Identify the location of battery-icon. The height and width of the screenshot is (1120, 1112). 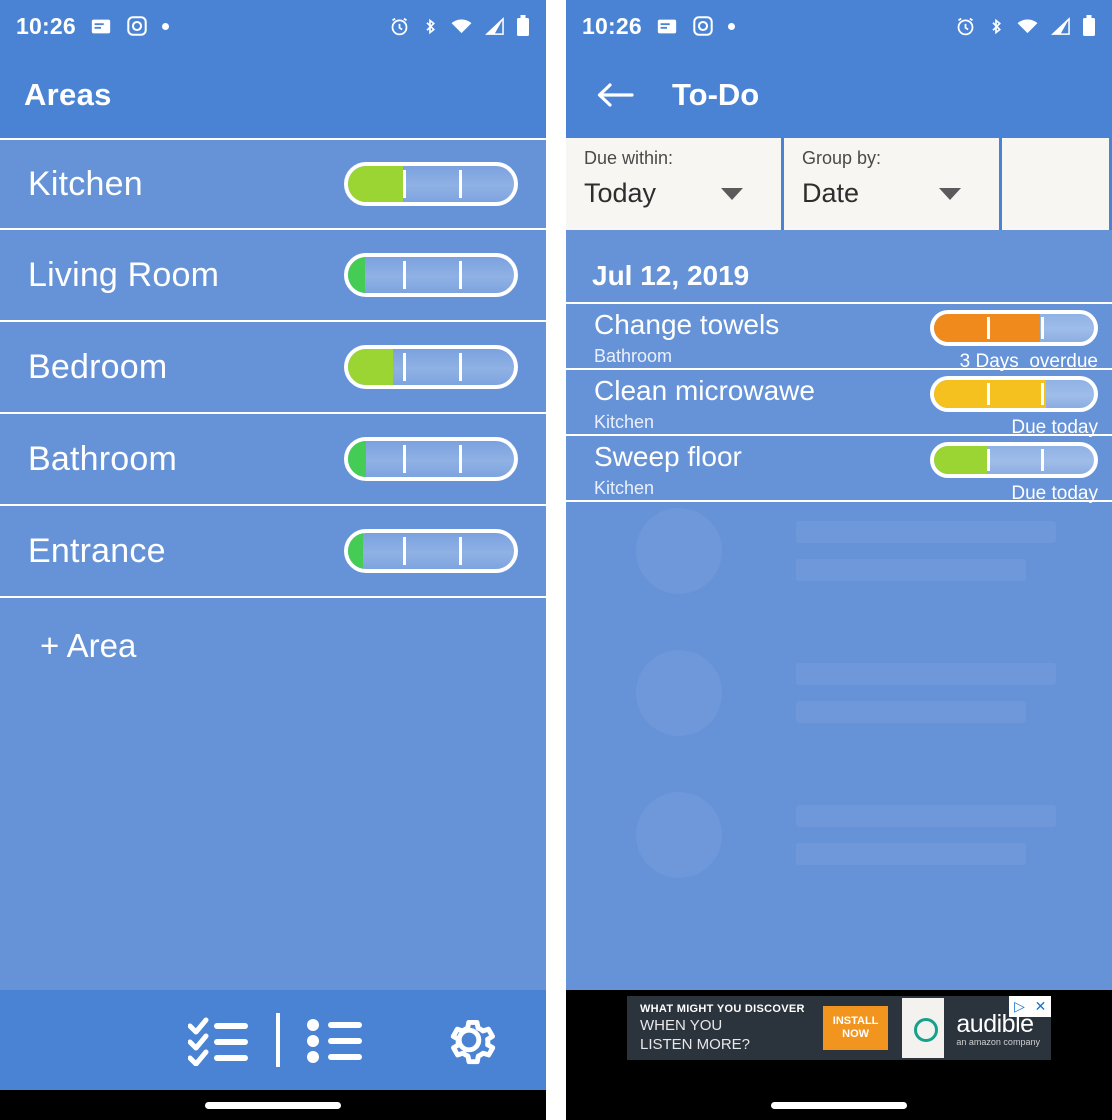
(1089, 26).